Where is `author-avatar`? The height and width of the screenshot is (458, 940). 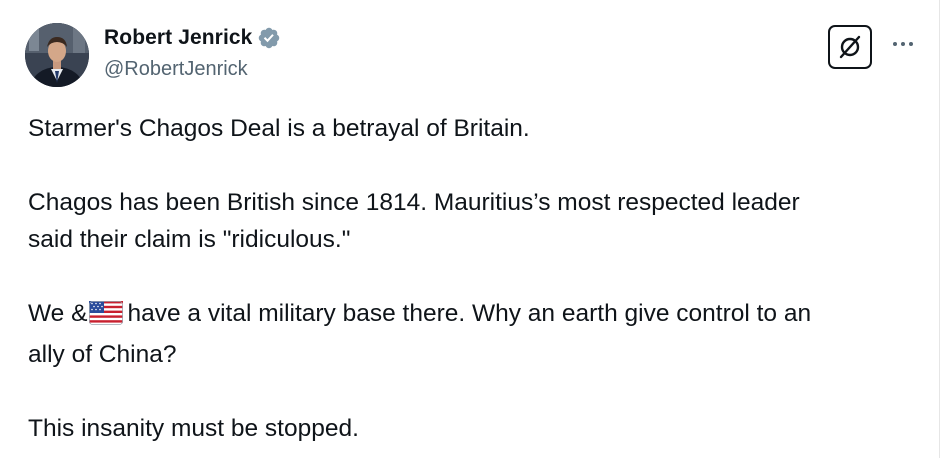 author-avatar is located at coordinates (57, 55).